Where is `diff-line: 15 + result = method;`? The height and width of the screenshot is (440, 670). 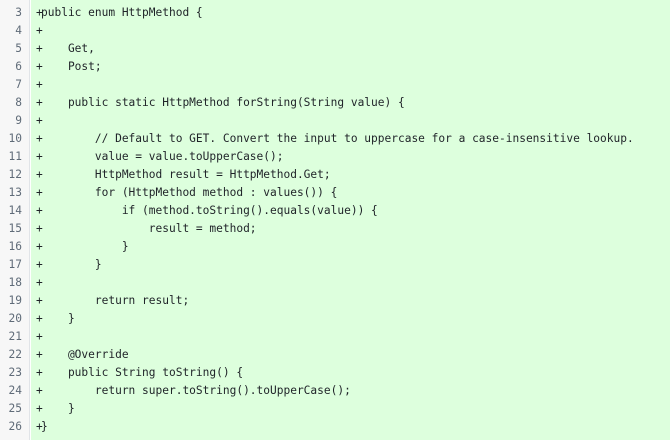 diff-line: 15 + result = method; is located at coordinates (335, 228).